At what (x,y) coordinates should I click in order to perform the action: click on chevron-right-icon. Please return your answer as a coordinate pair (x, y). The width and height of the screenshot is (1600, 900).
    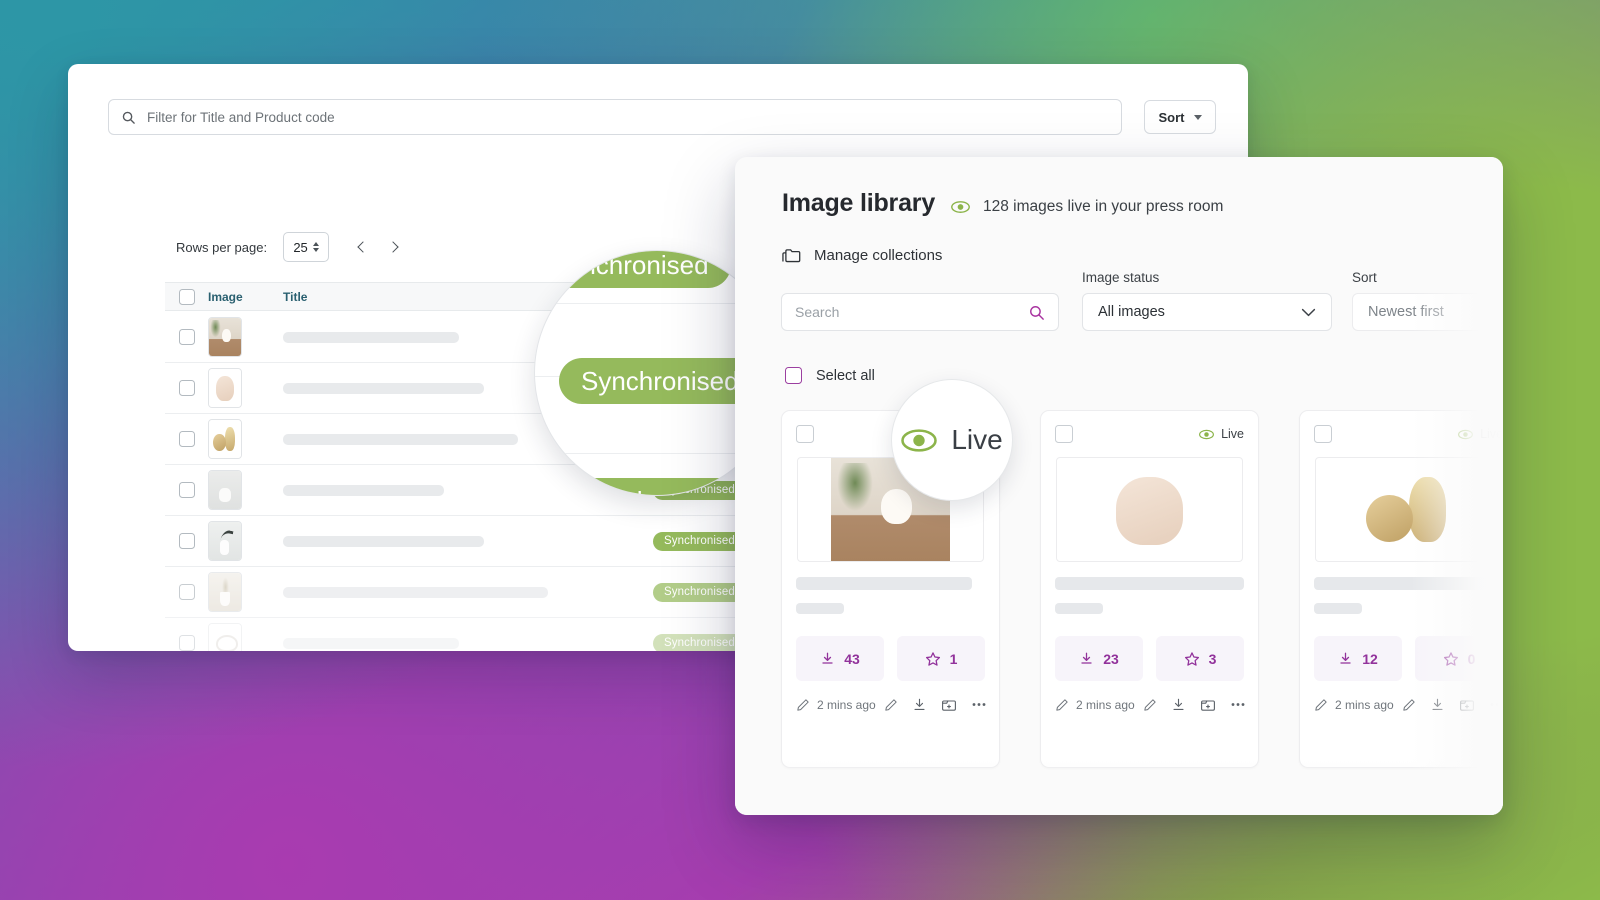
    Looking at the image, I should click on (395, 247).